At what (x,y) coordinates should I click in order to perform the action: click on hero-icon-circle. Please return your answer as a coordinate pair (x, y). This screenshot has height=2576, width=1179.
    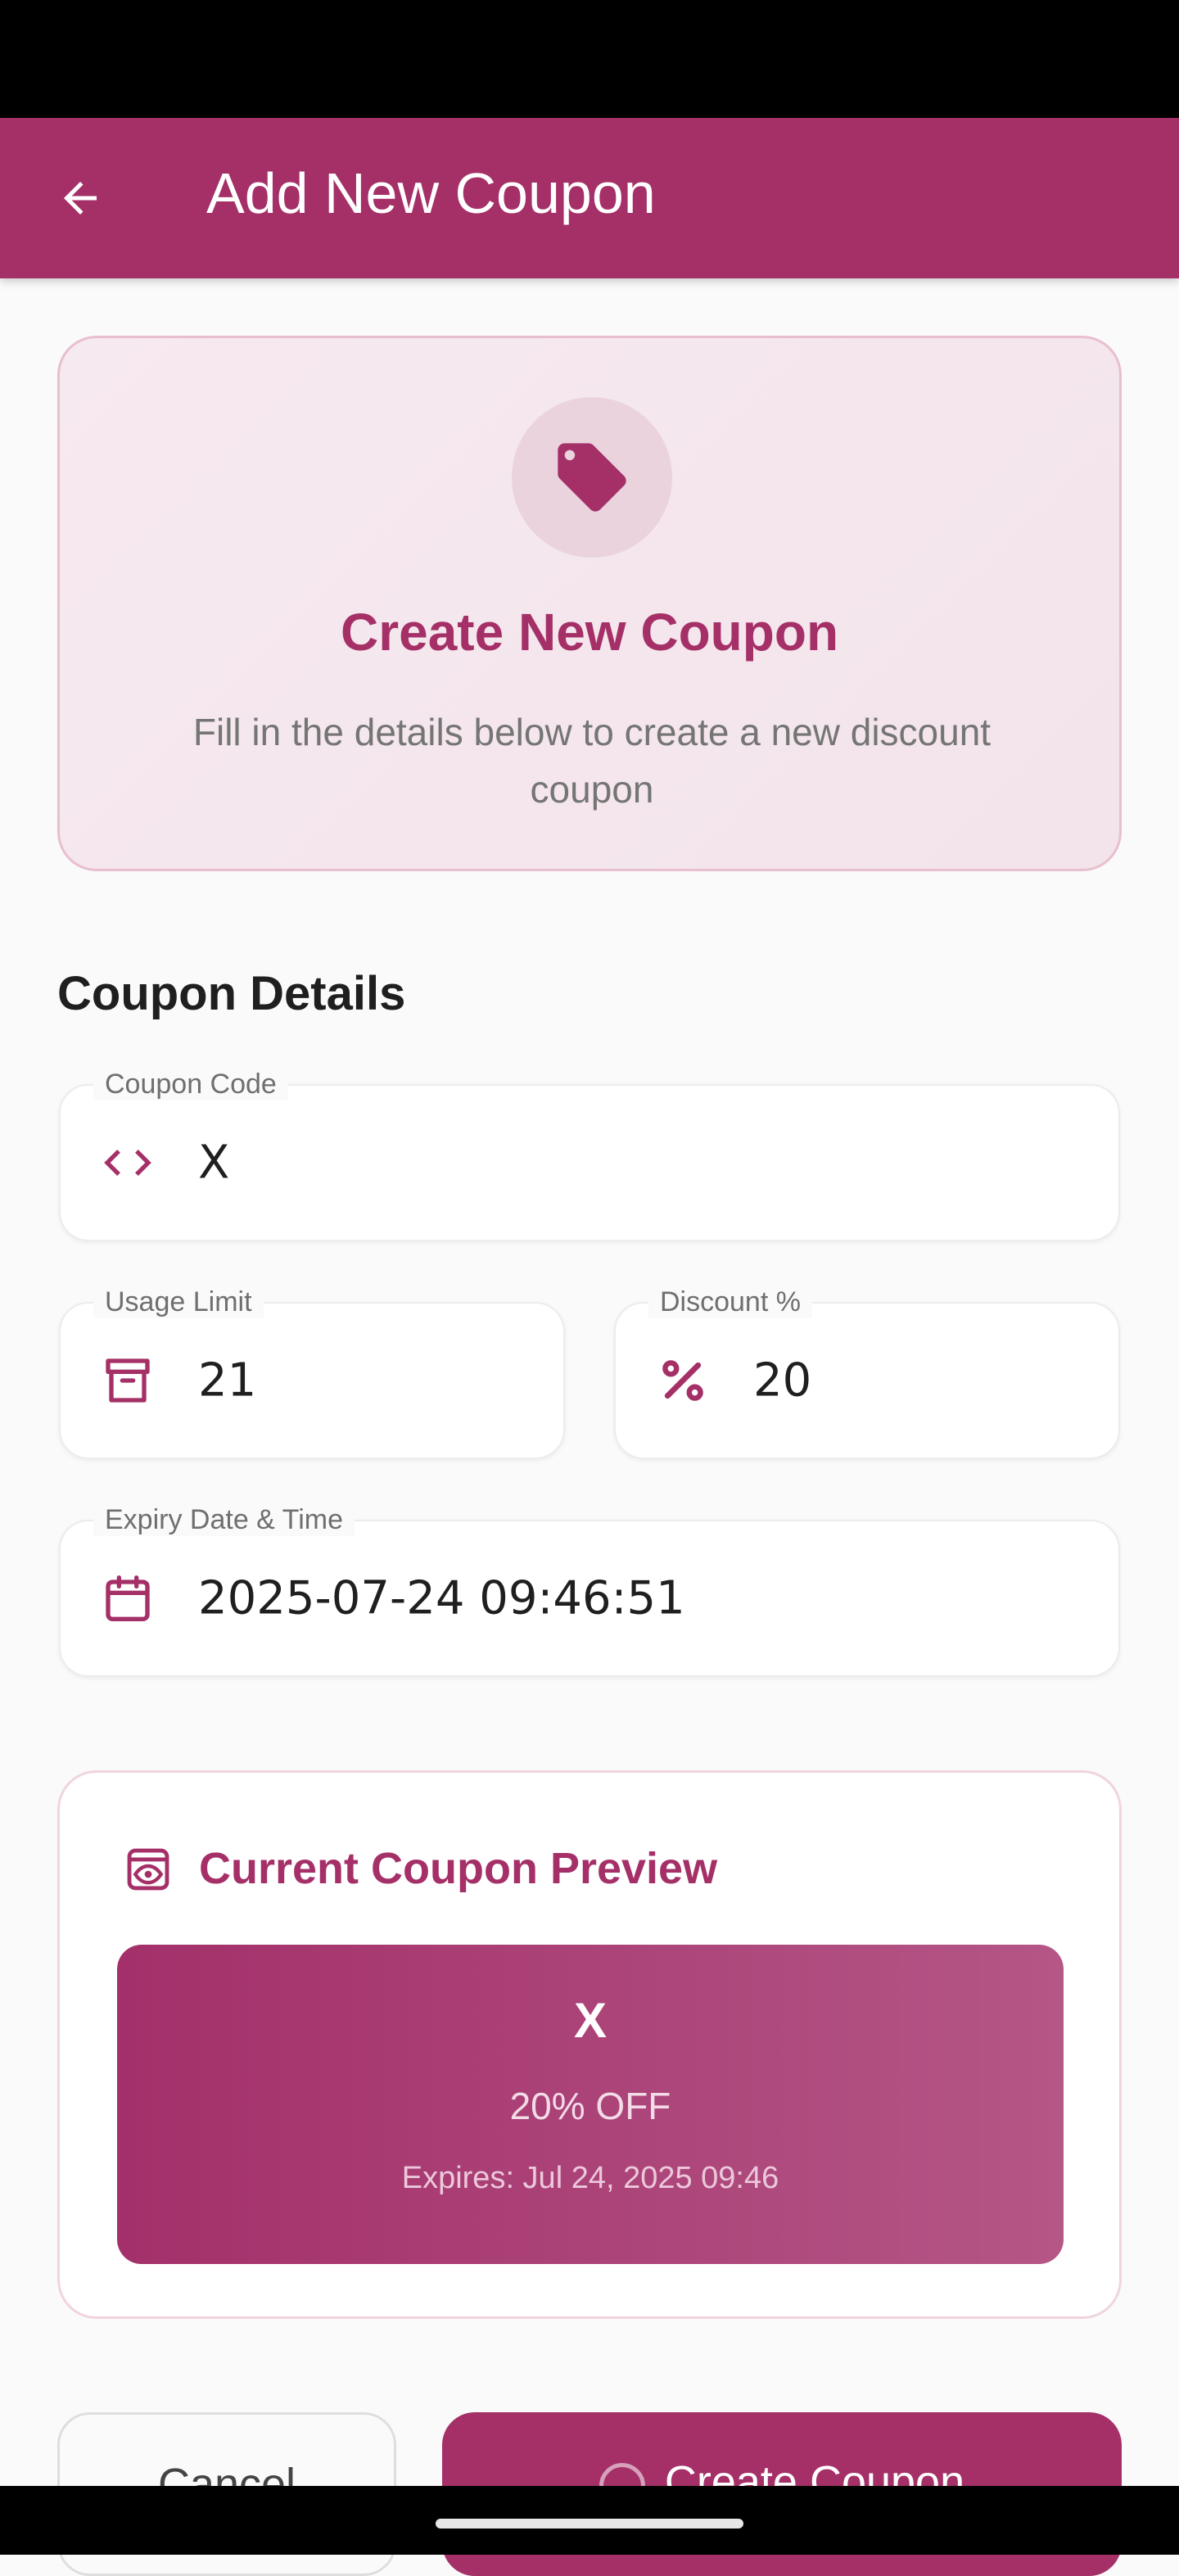
    Looking at the image, I should click on (592, 477).